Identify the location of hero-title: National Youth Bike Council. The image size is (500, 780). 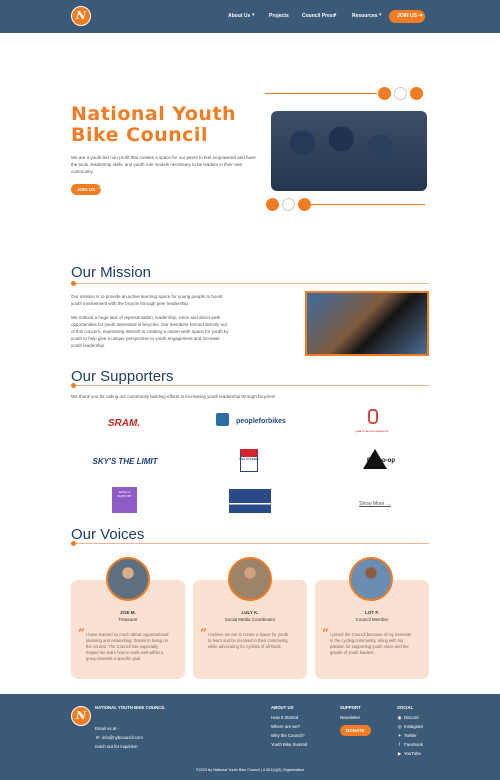
(154, 124).